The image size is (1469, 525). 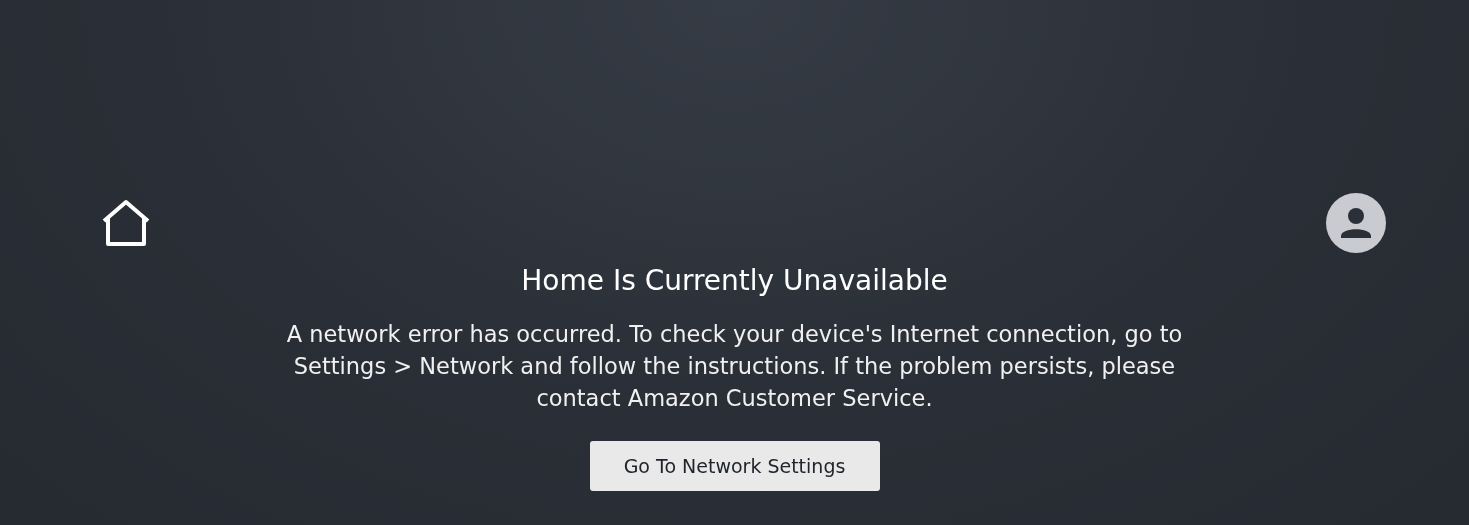 What do you see at coordinates (1356, 223) in the screenshot?
I see `profile-avatar-icon` at bounding box center [1356, 223].